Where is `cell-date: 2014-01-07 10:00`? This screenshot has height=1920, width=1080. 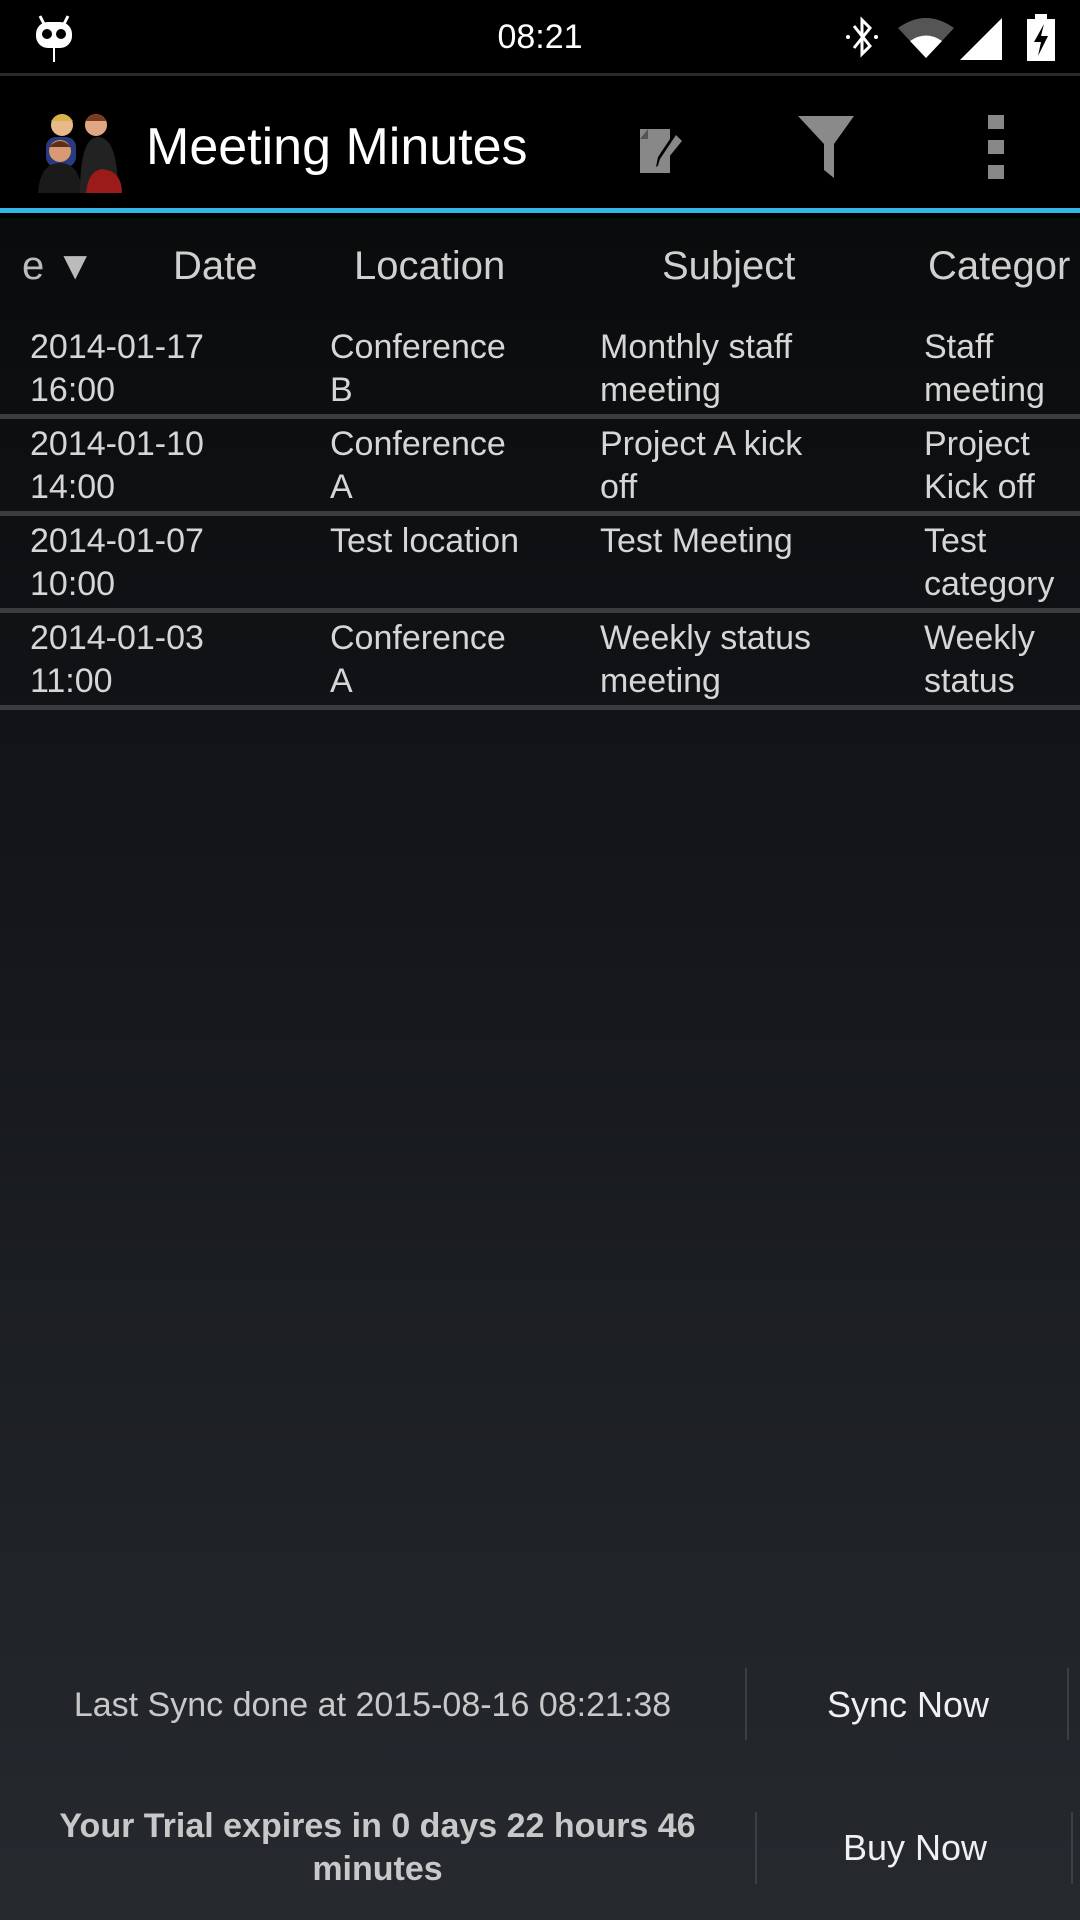
cell-date: 2014-01-07 10:00 is located at coordinates (117, 562).